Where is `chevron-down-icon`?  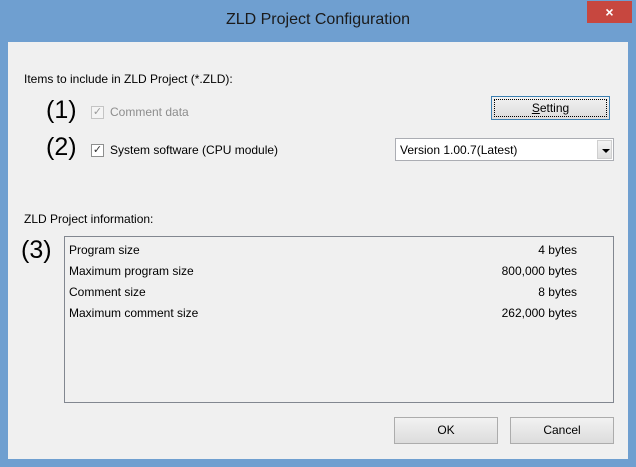
chevron-down-icon is located at coordinates (604, 149).